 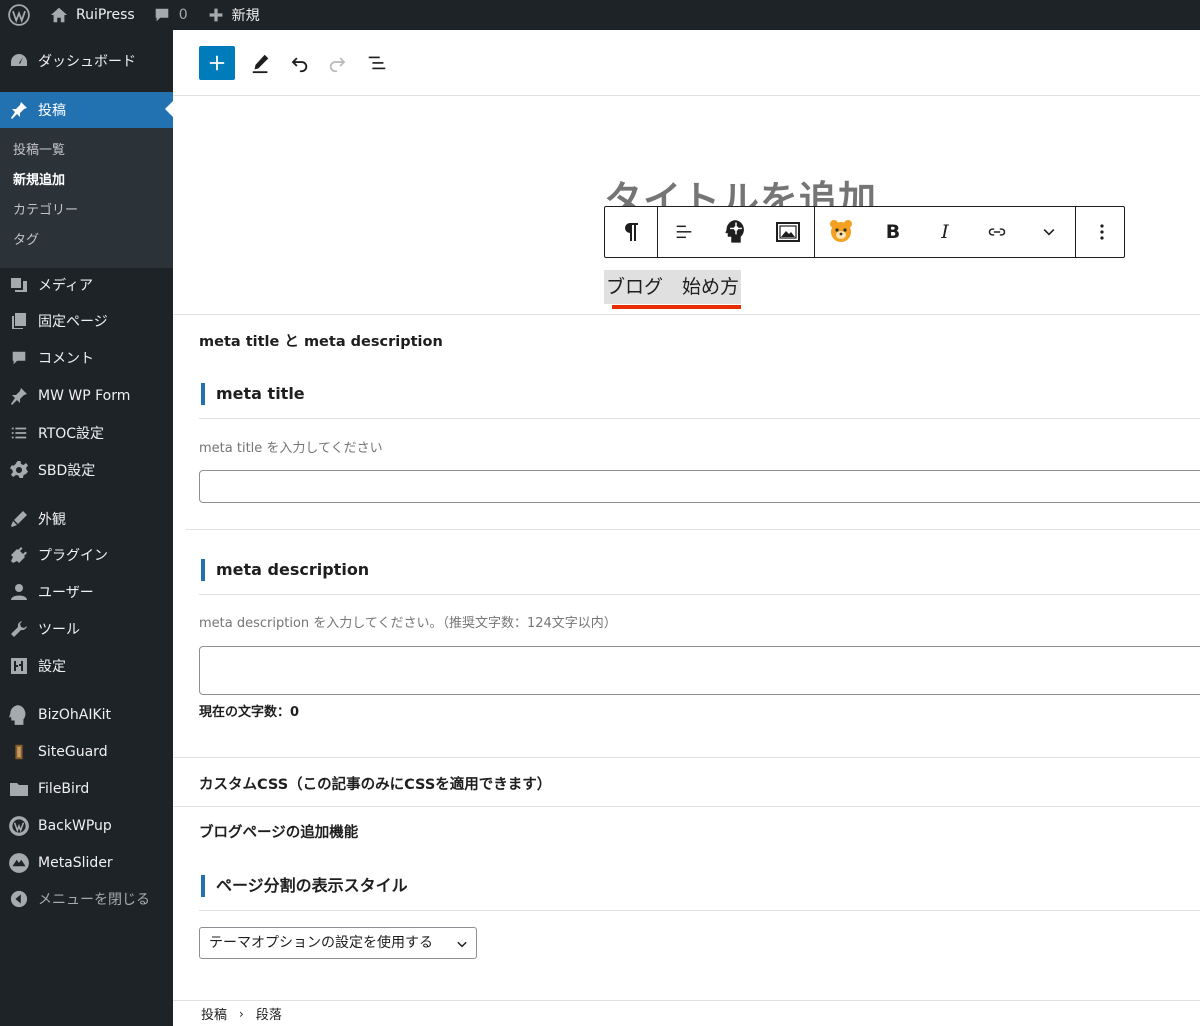 I want to click on image-frame-icon, so click(x=788, y=232).